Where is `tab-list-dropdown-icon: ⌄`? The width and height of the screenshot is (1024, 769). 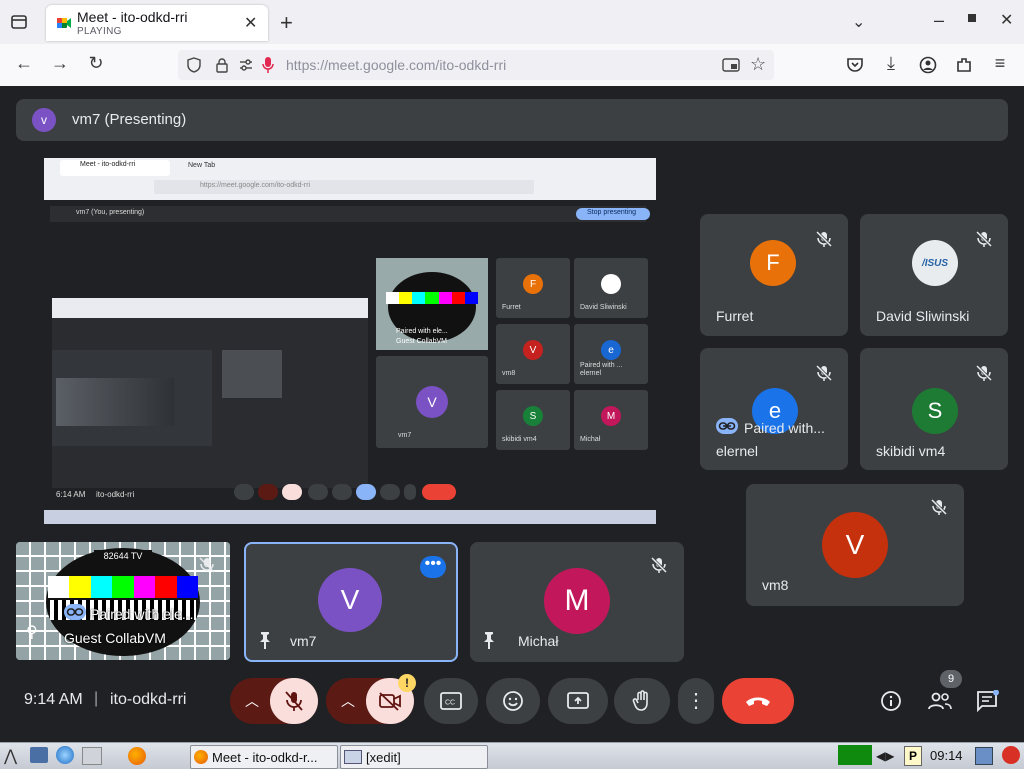 tab-list-dropdown-icon: ⌄ is located at coordinates (858, 22).